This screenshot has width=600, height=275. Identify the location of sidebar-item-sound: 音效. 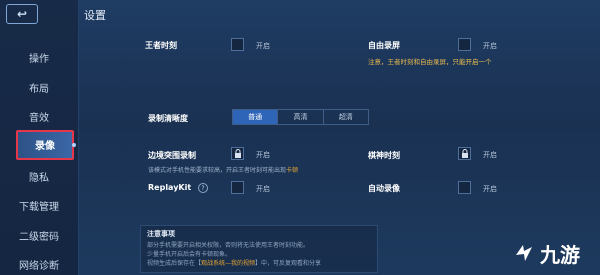
(39, 116).